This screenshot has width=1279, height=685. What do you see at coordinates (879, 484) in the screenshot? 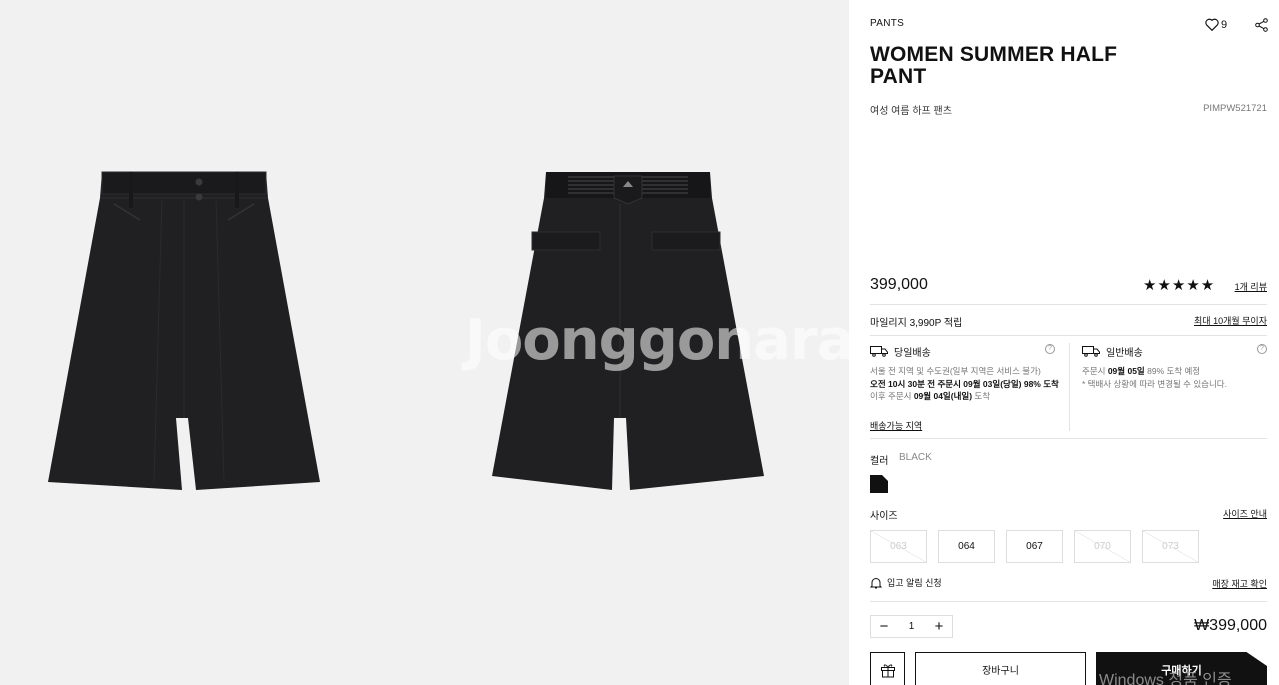
I see `color-swatch-black` at bounding box center [879, 484].